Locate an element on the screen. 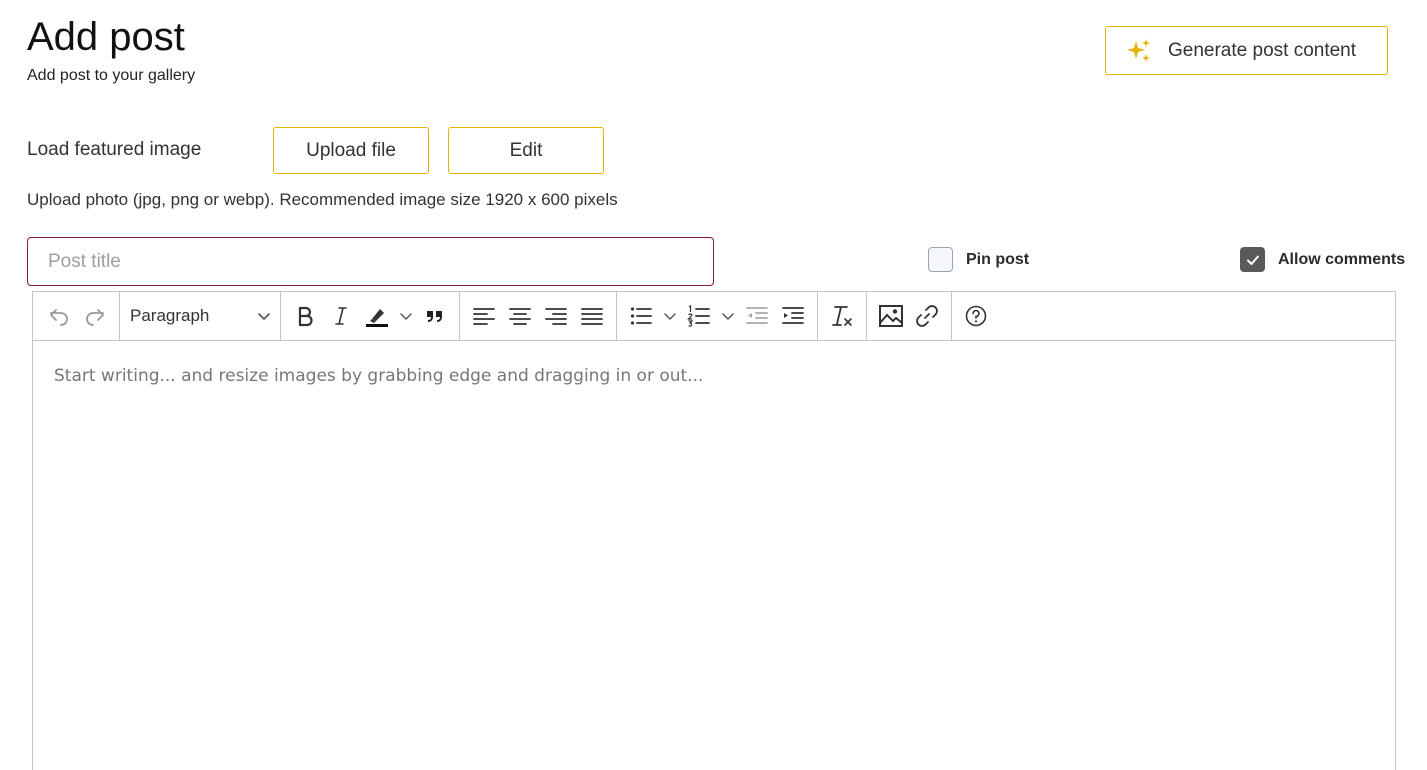 This screenshot has height=770, width=1427. outdent-button is located at coordinates (757, 316).